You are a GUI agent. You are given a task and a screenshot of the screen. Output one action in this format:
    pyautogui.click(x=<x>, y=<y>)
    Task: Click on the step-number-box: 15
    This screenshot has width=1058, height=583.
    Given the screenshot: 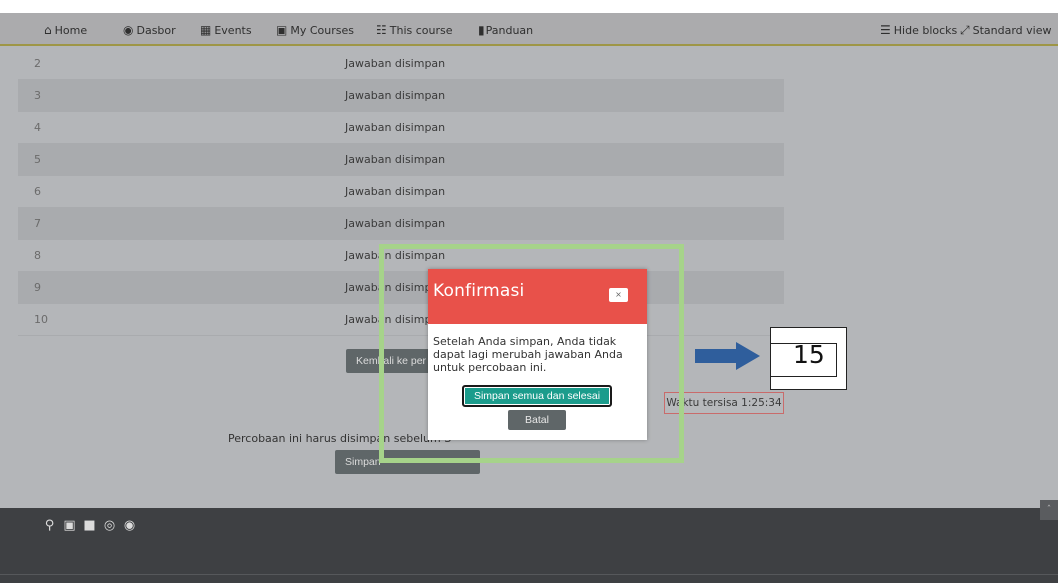 What is the action you would take?
    pyautogui.click(x=808, y=358)
    